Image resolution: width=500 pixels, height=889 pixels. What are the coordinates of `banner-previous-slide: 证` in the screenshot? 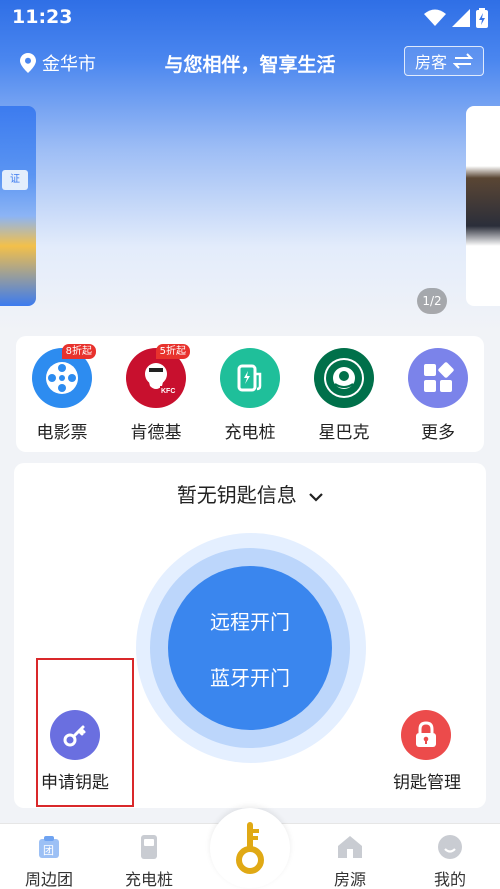 It's located at (18, 206).